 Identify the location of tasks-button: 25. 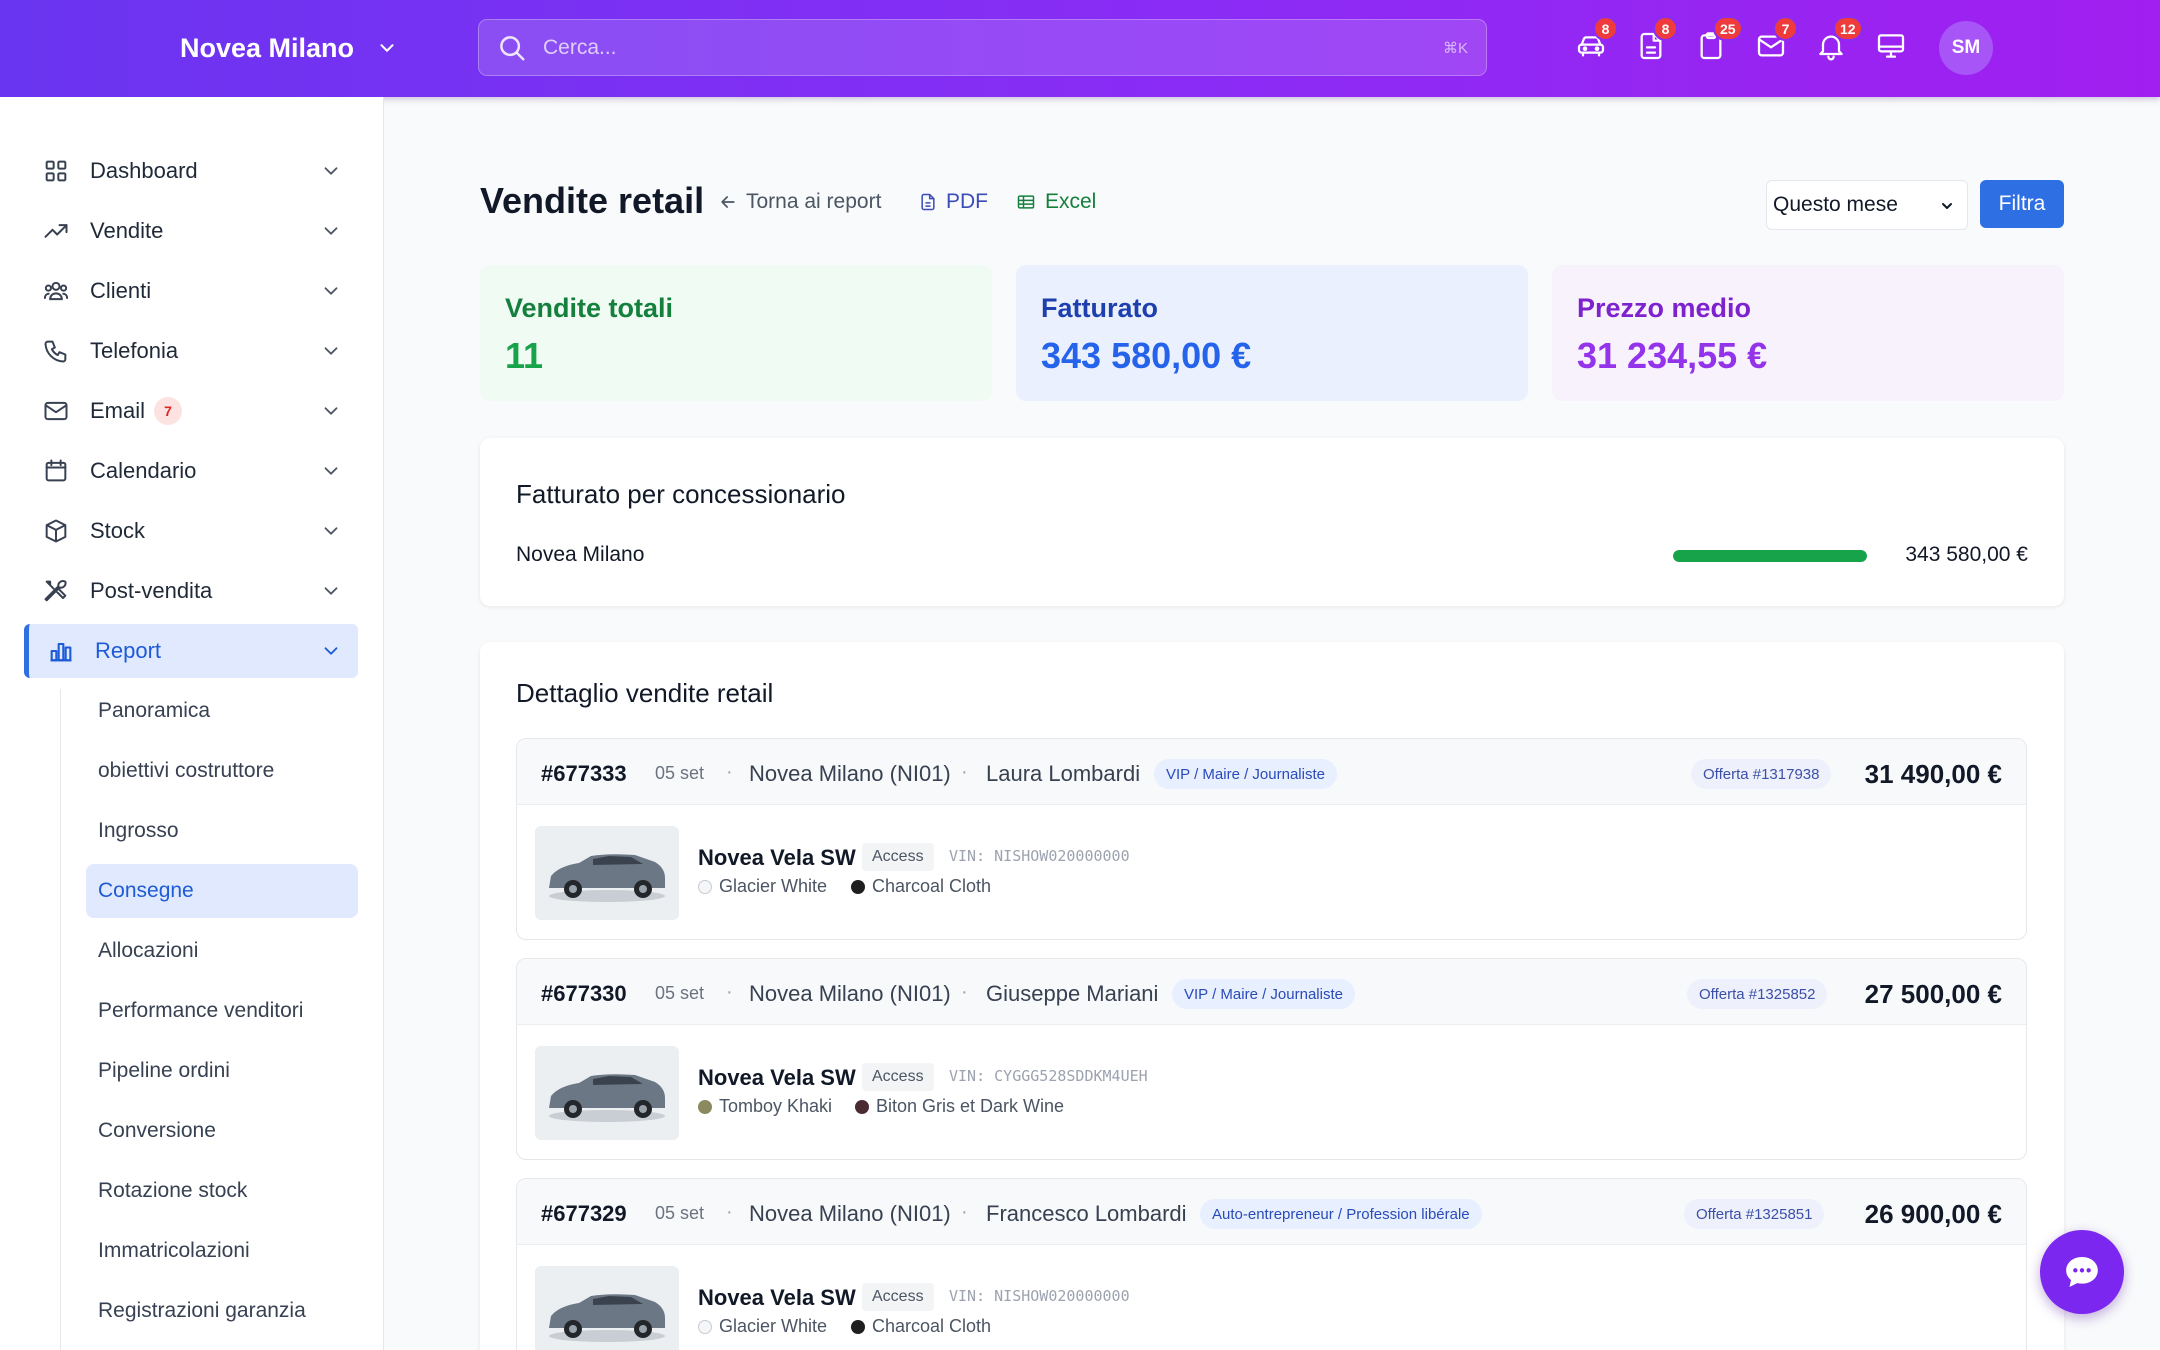
(1719, 39).